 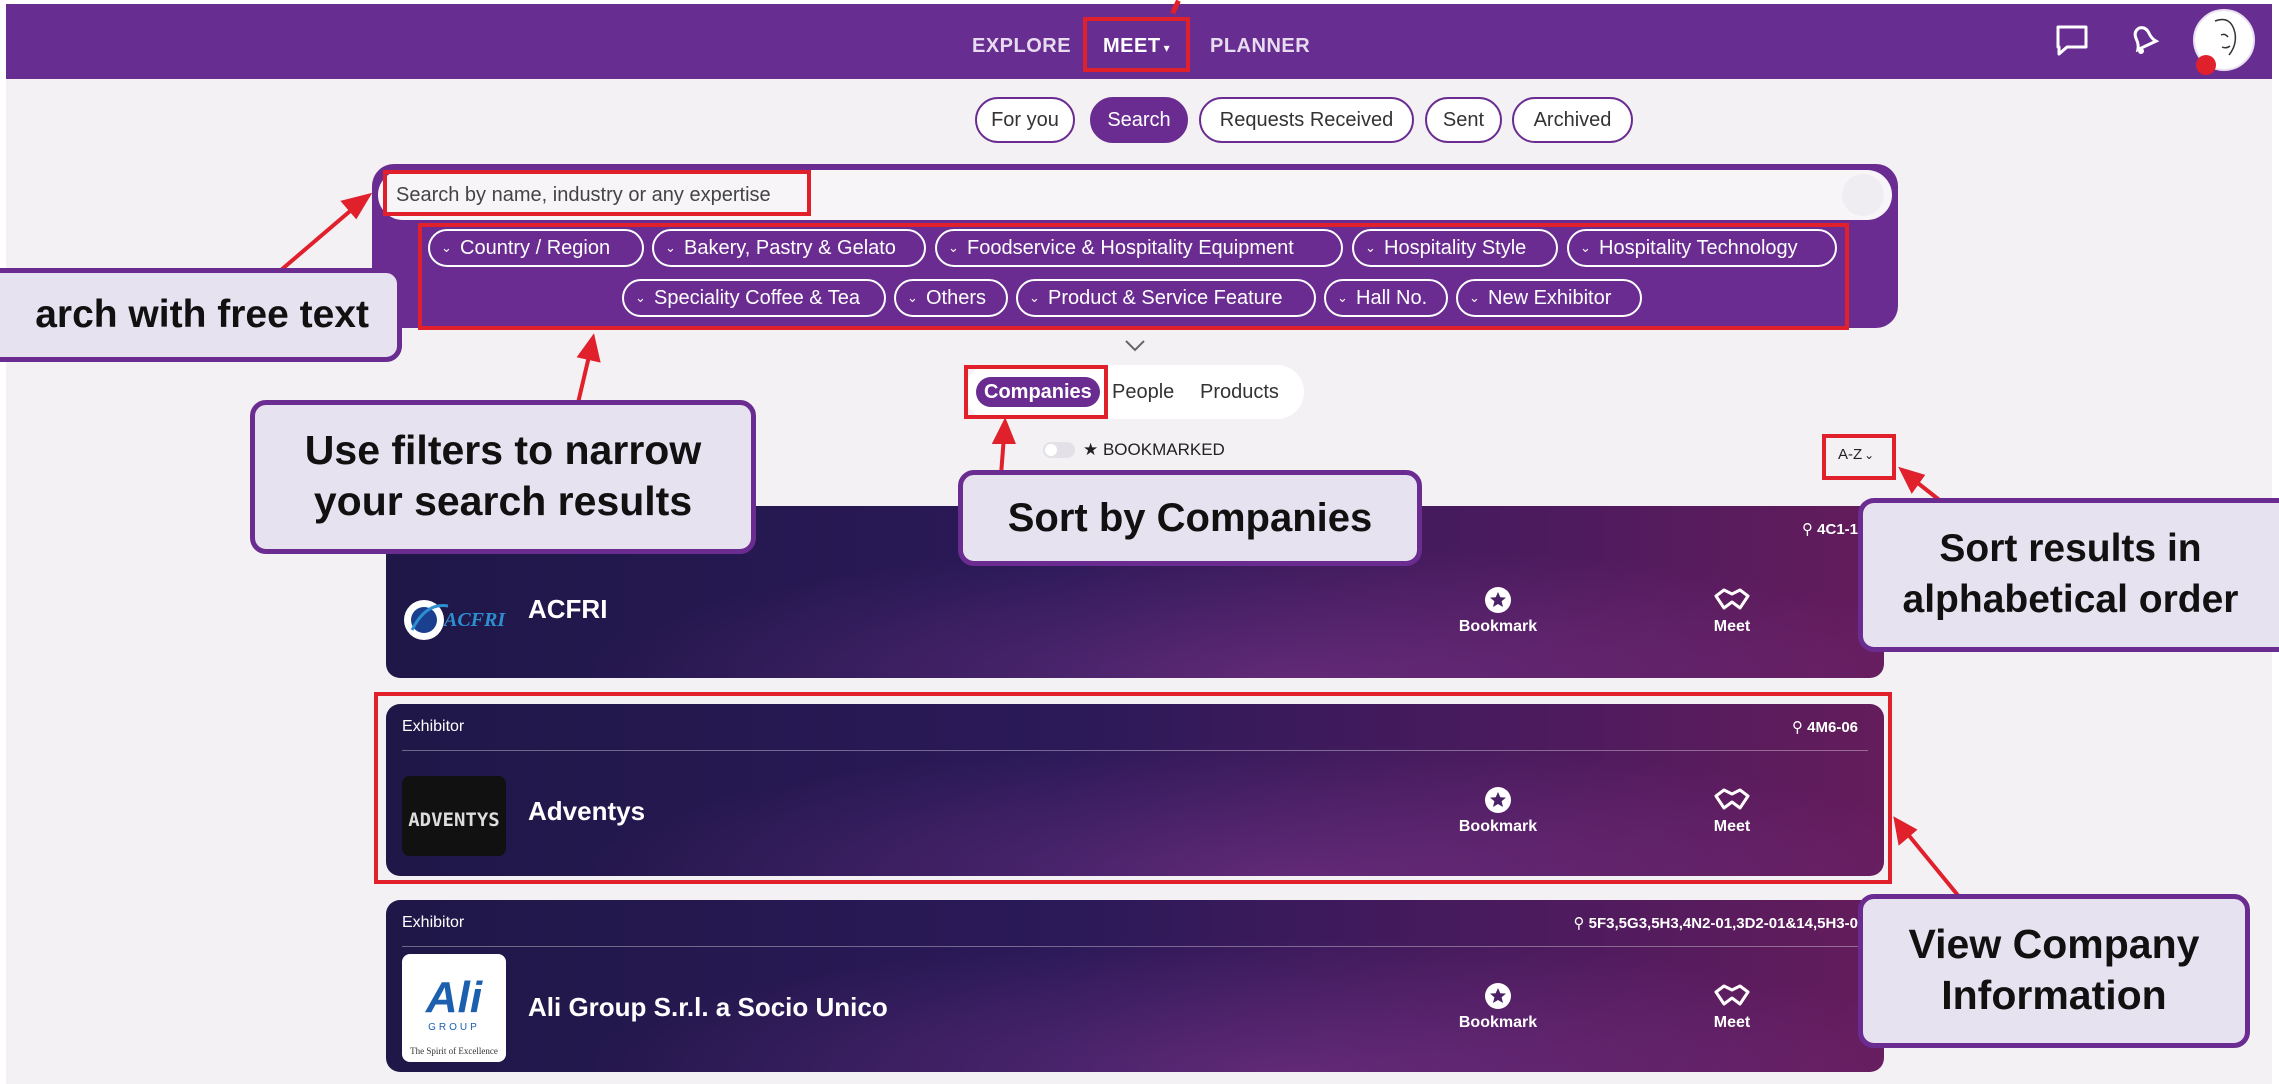 I want to click on acfri-logo: ACFRI, so click(x=455, y=620).